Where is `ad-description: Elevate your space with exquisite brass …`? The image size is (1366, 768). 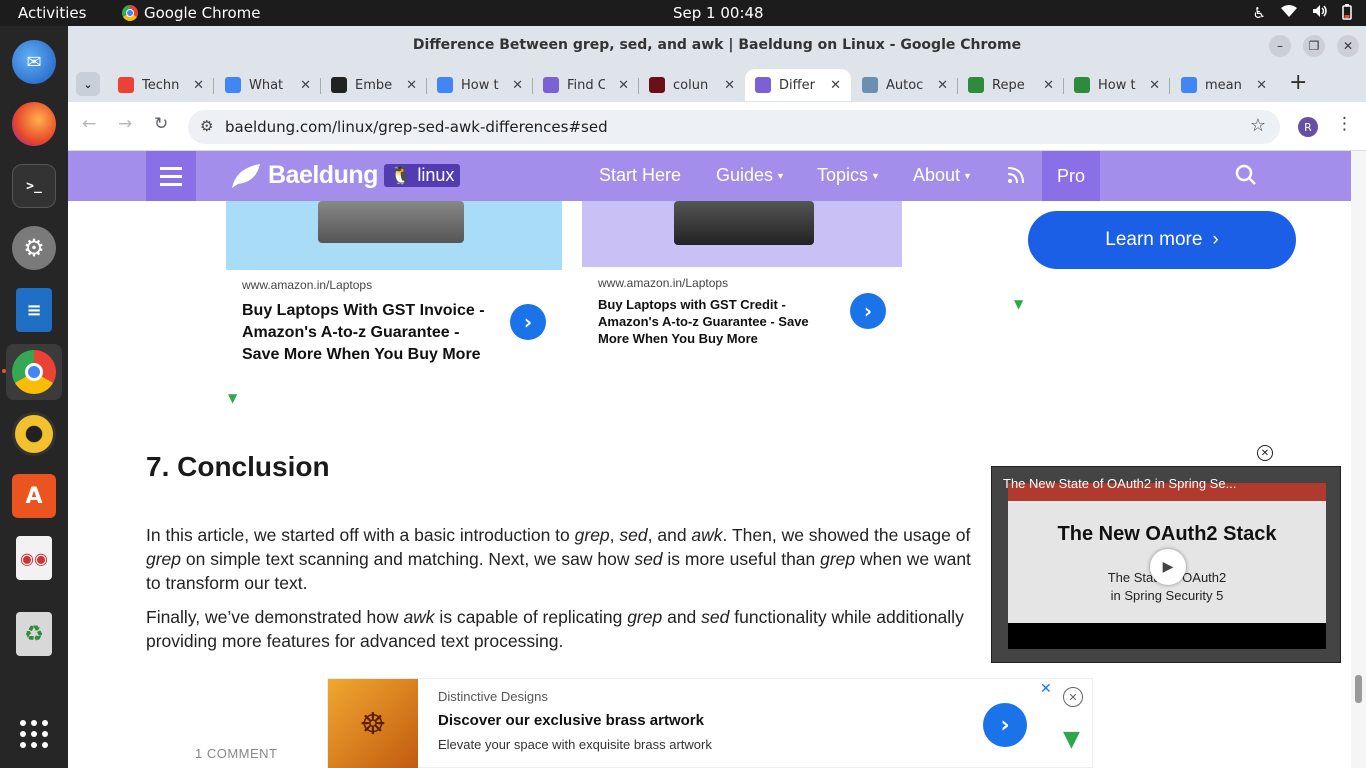 ad-description: Elevate your space with exquisite brass … is located at coordinates (575, 744).